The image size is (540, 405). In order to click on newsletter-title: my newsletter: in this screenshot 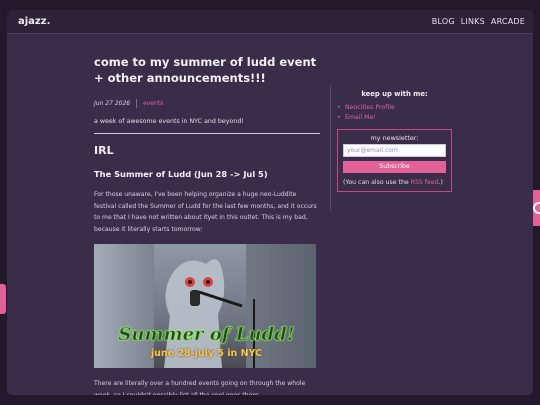, I will do `click(394, 138)`.